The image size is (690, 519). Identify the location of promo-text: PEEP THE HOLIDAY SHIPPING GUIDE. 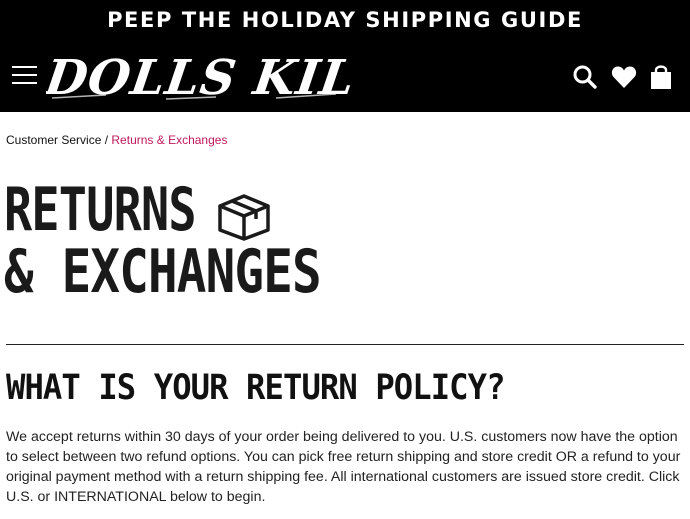
(345, 20).